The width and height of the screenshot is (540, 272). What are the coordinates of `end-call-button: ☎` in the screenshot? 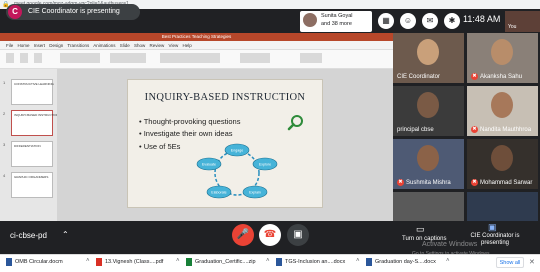 It's located at (270, 235).